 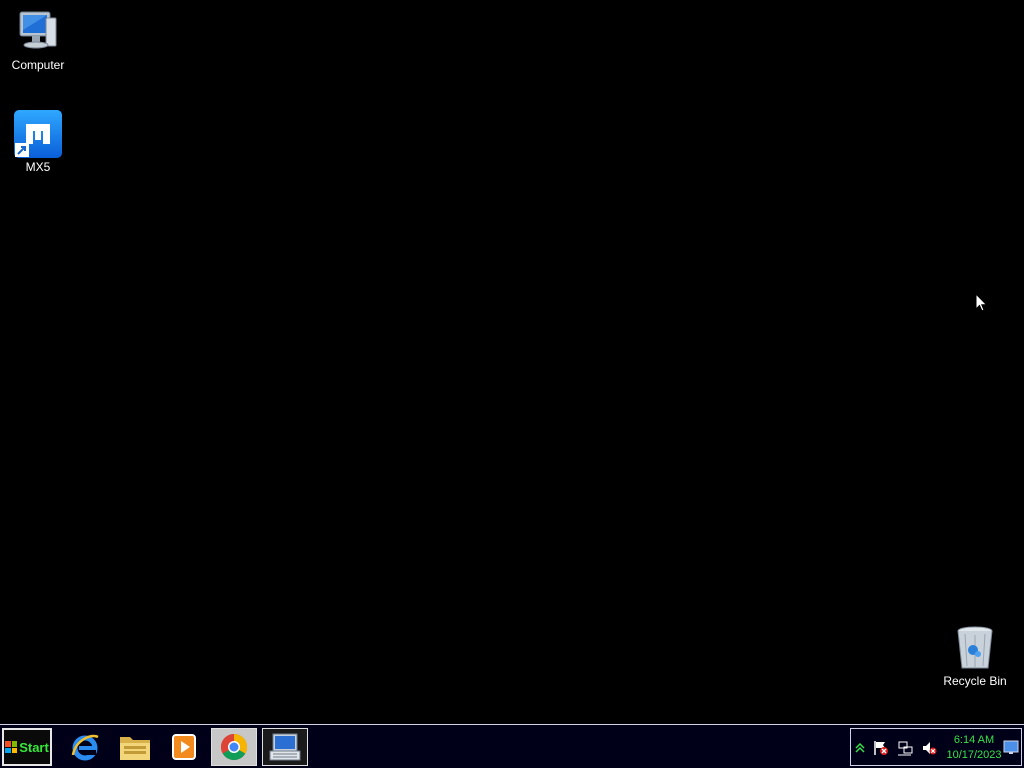 I want to click on taskbar-google-chrome, so click(x=234, y=747).